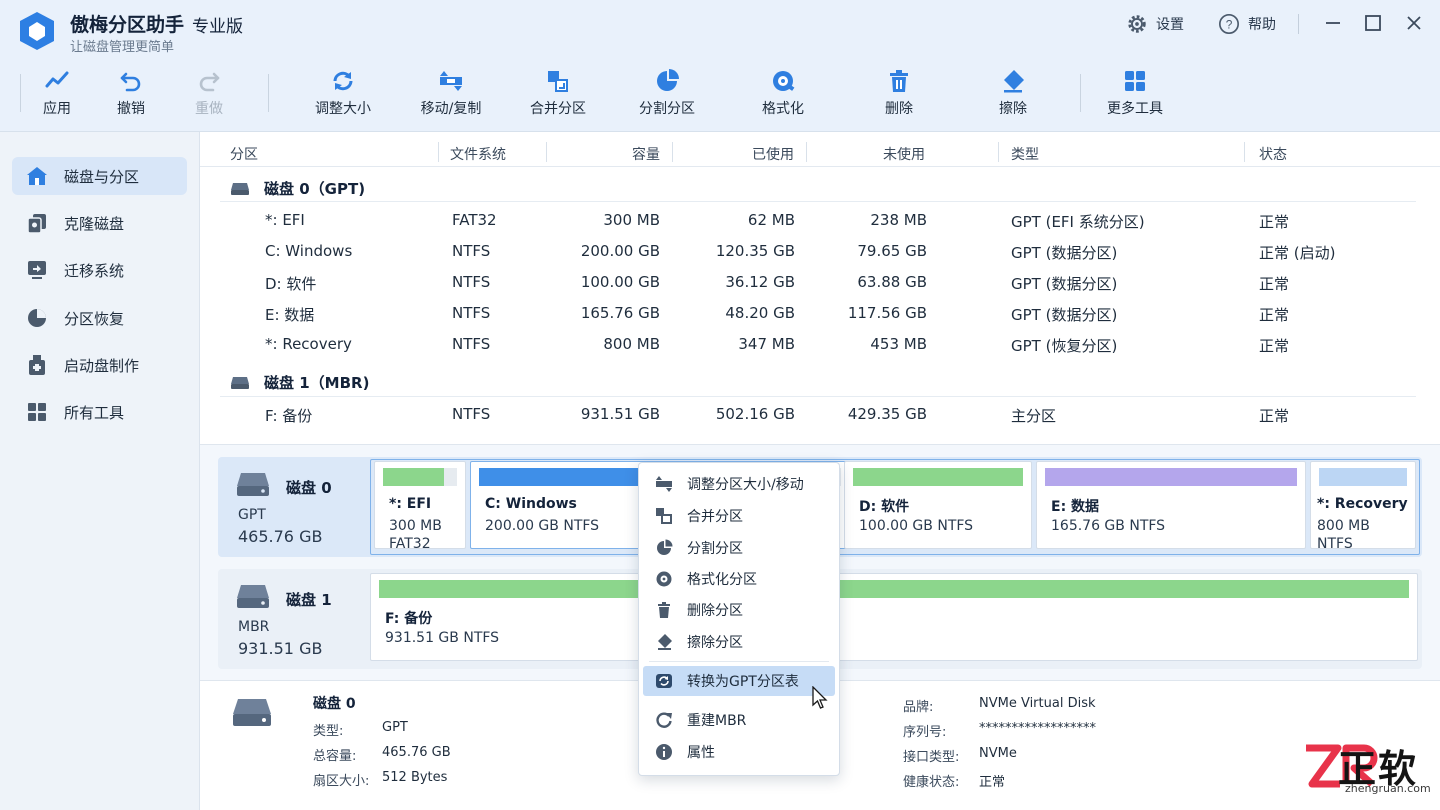 The image size is (1440, 810). Describe the element at coordinates (1335, 544) in the screenshot. I see `partition-filesystem: NTFS` at that location.